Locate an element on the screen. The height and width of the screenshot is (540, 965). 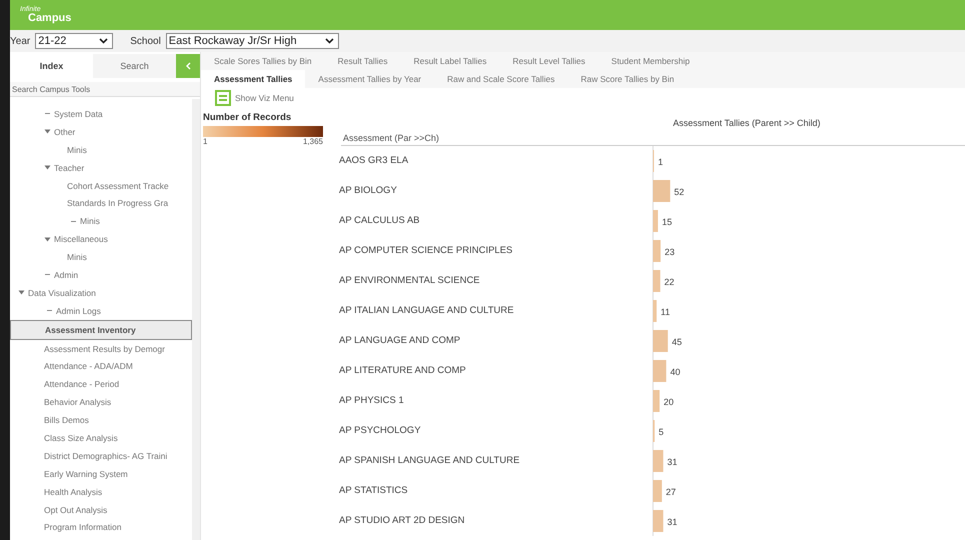
tree-item: Miscellaneous is located at coordinates (101, 239).